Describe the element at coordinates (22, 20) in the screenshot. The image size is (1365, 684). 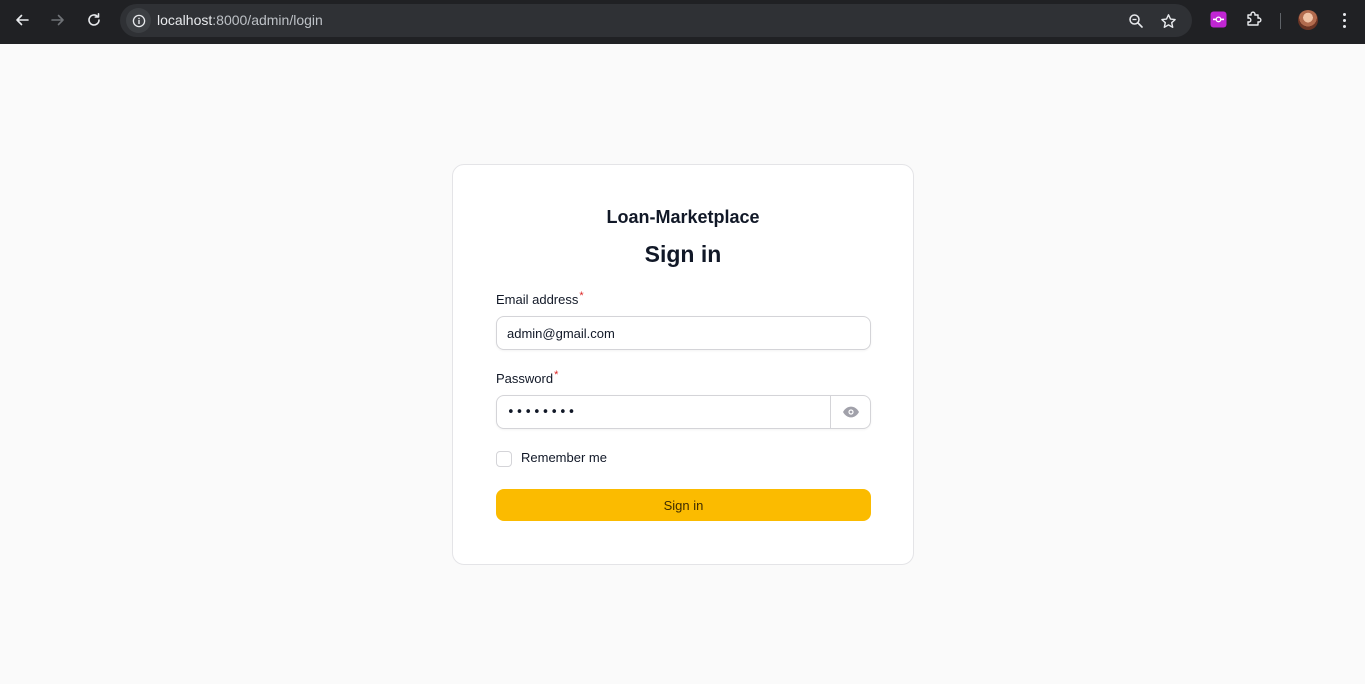
I see `back-arrow-icon` at that location.